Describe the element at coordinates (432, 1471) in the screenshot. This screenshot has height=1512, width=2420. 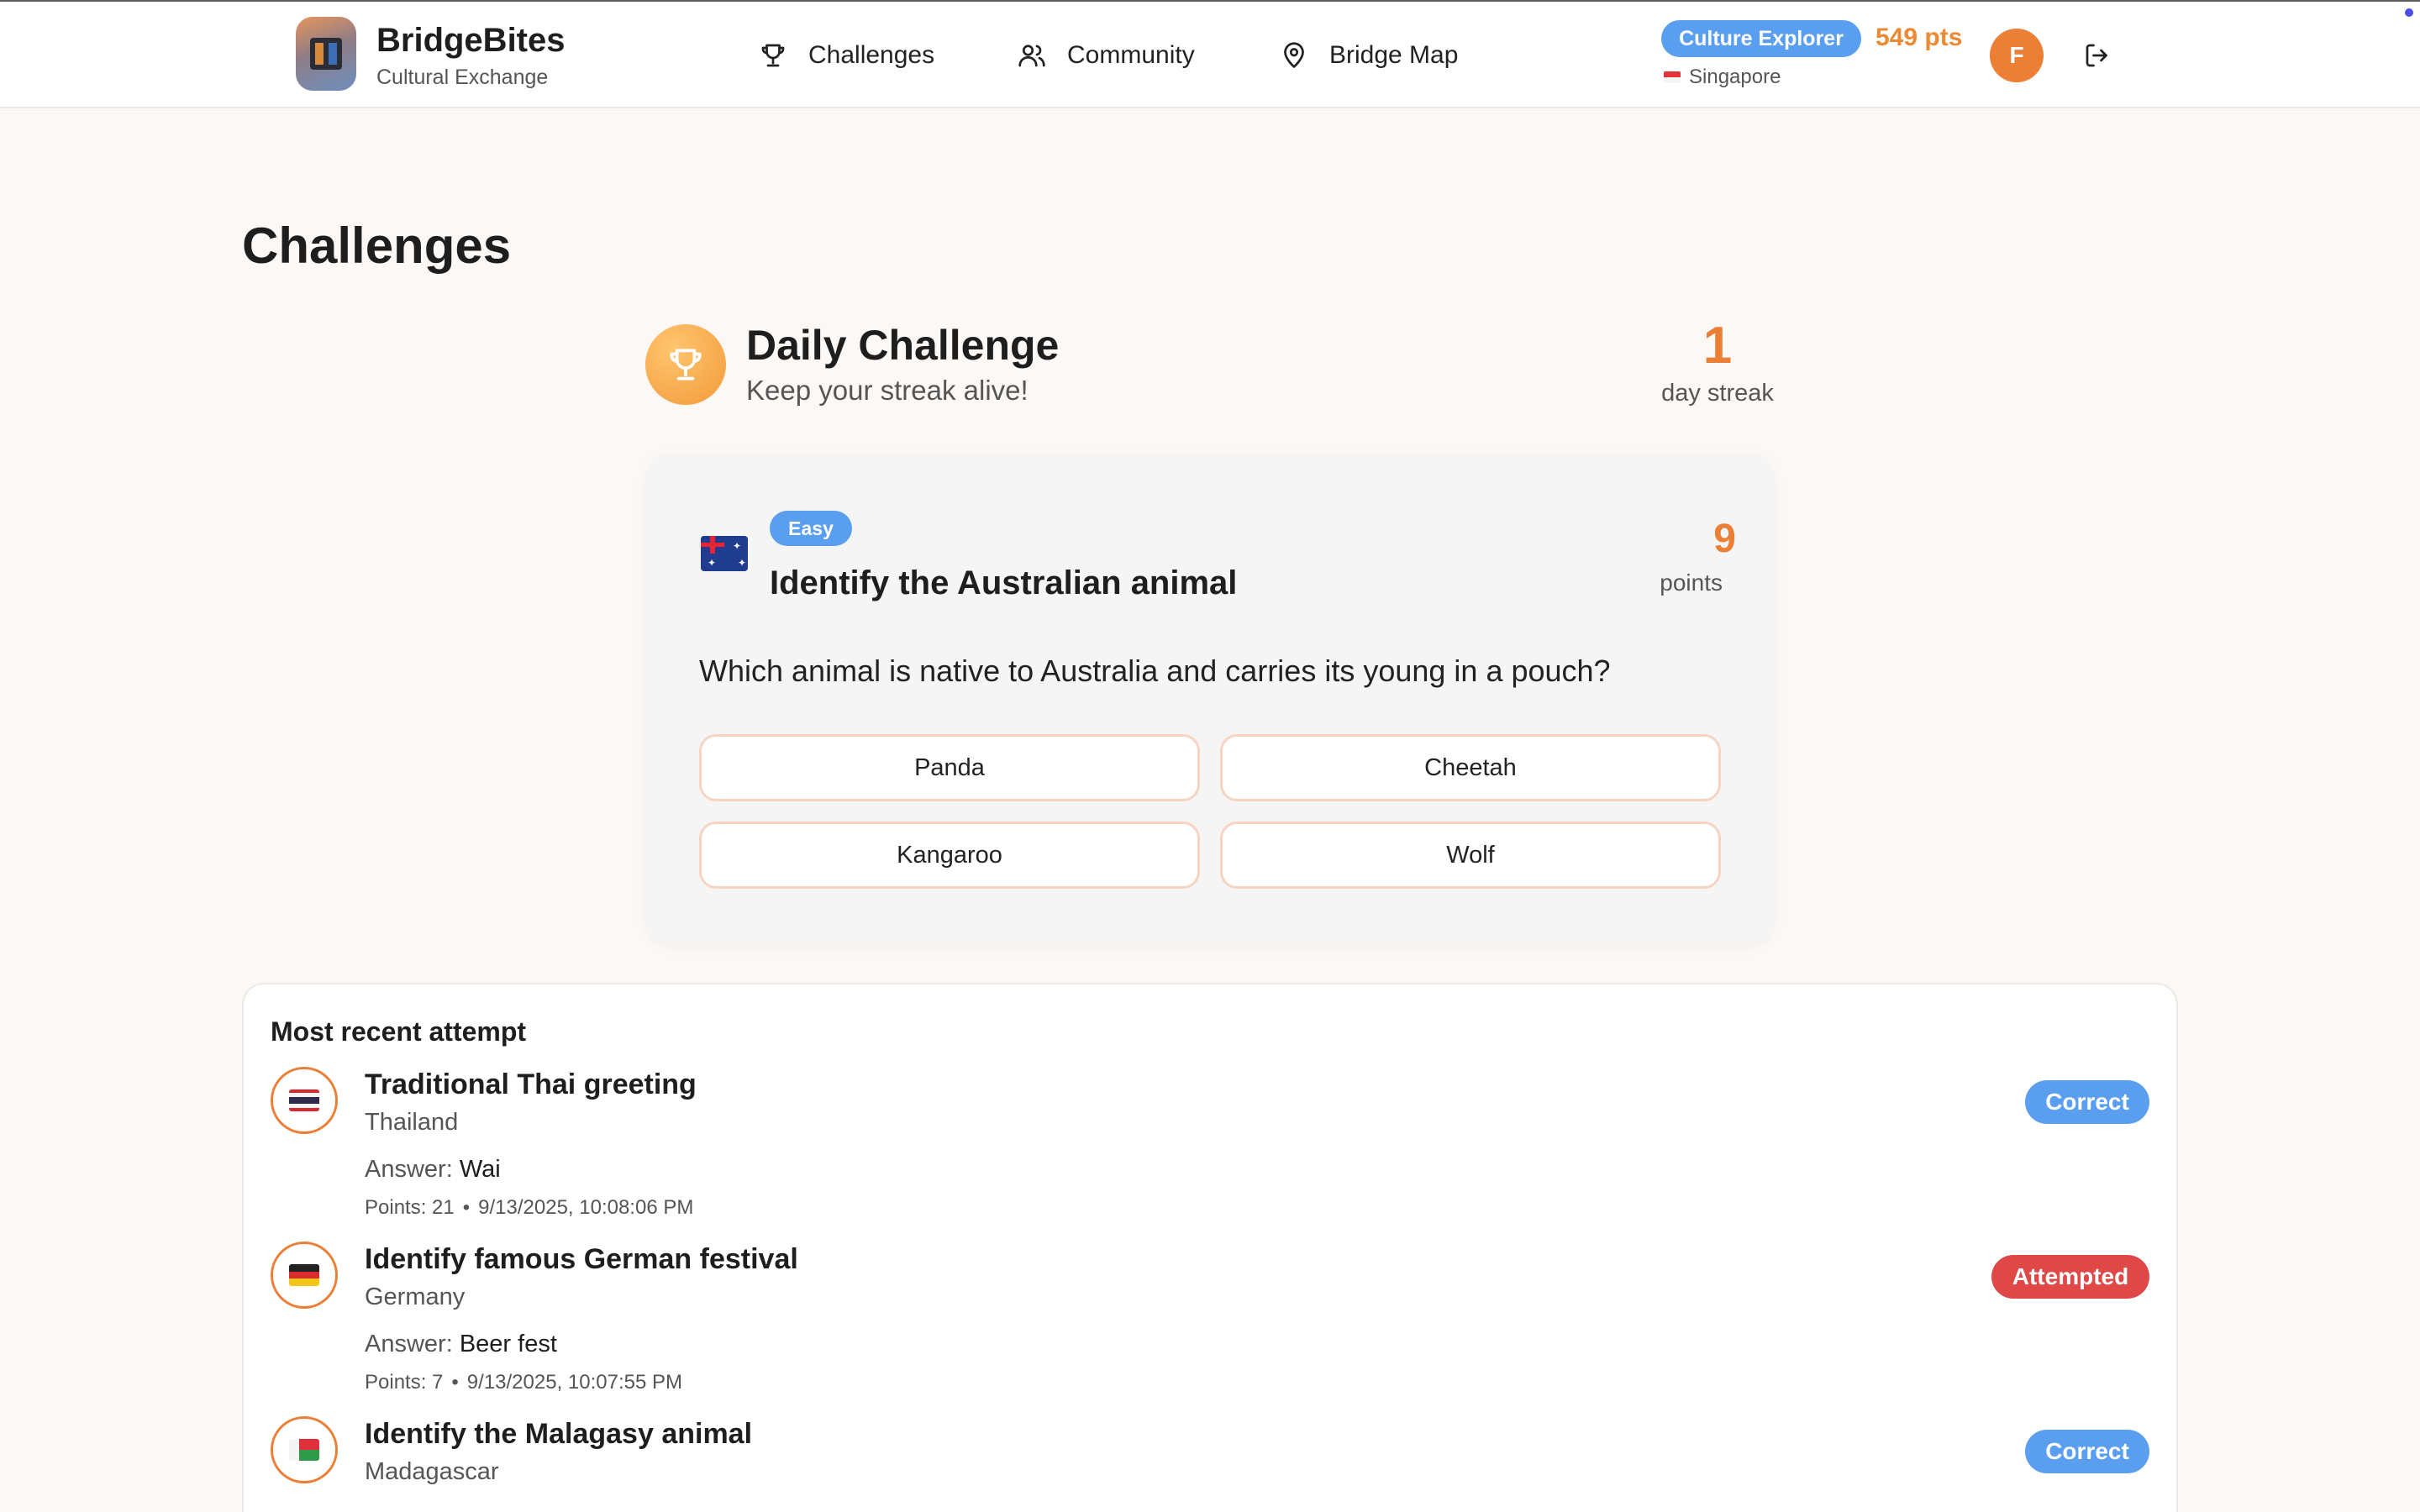
I see `attempt-country: Madagascar` at that location.